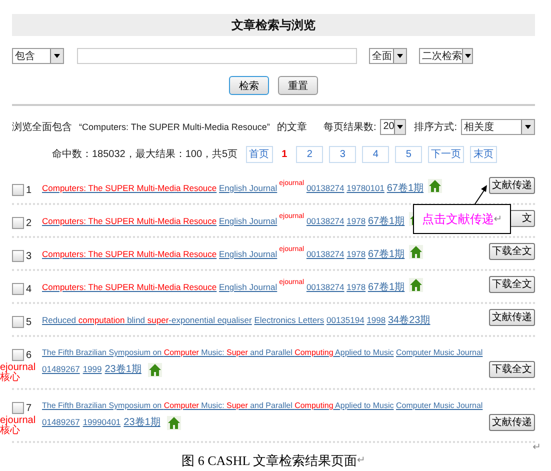 Image resolution: width=551 pixels, height=471 pixels. Describe the element at coordinates (259, 154) in the screenshot. I see `page-link: 首页` at that location.